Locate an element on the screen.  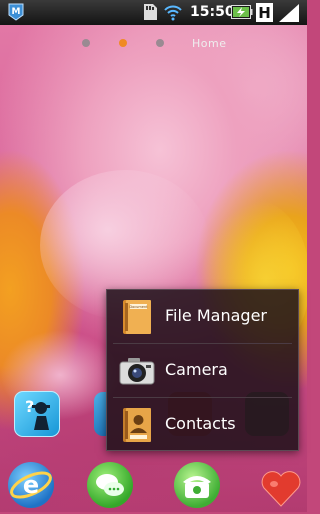
camera-icon is located at coordinates (137, 371).